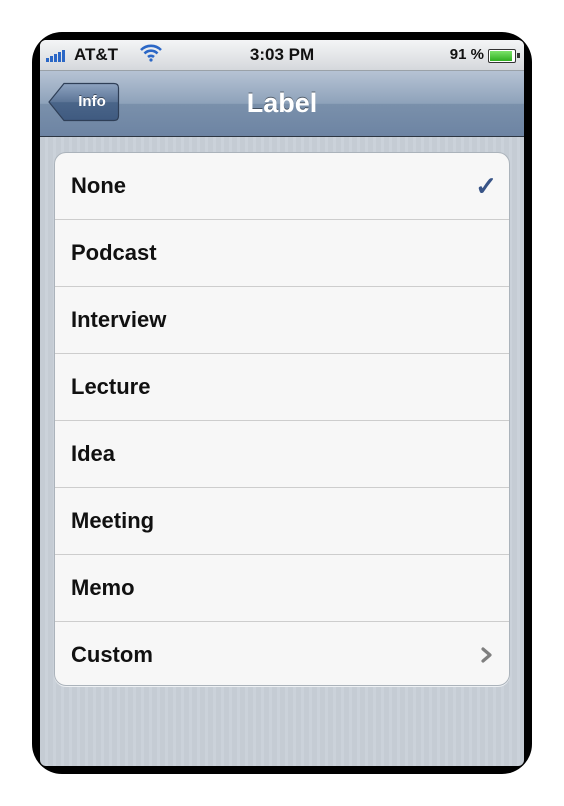 This screenshot has width=564, height=806. What do you see at coordinates (282, 320) in the screenshot?
I see `list-item-interview: Interview` at bounding box center [282, 320].